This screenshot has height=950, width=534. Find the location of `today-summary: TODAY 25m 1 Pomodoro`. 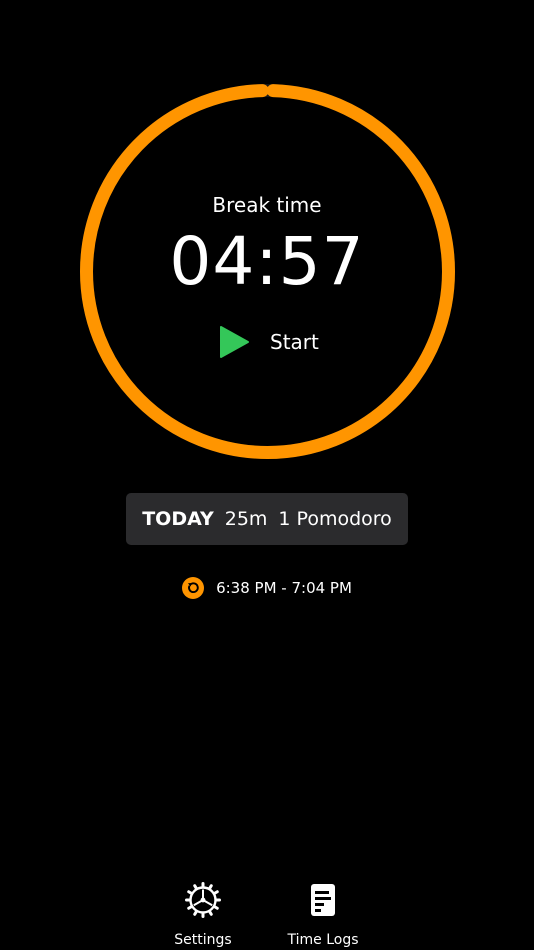

today-summary: TODAY 25m 1 Pomodoro is located at coordinates (267, 519).